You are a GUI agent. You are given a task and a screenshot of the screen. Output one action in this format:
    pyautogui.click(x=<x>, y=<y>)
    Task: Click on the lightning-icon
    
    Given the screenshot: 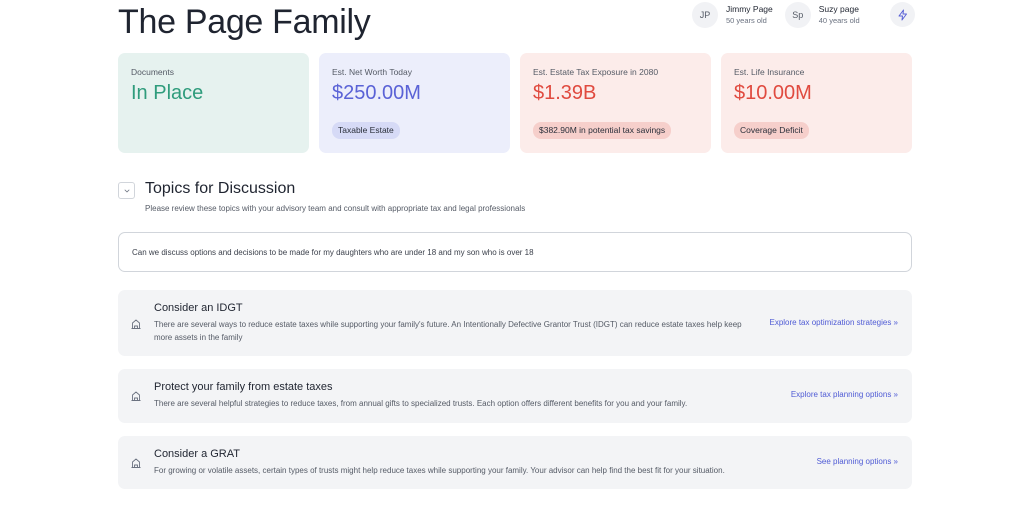 What is the action you would take?
    pyautogui.click(x=902, y=14)
    